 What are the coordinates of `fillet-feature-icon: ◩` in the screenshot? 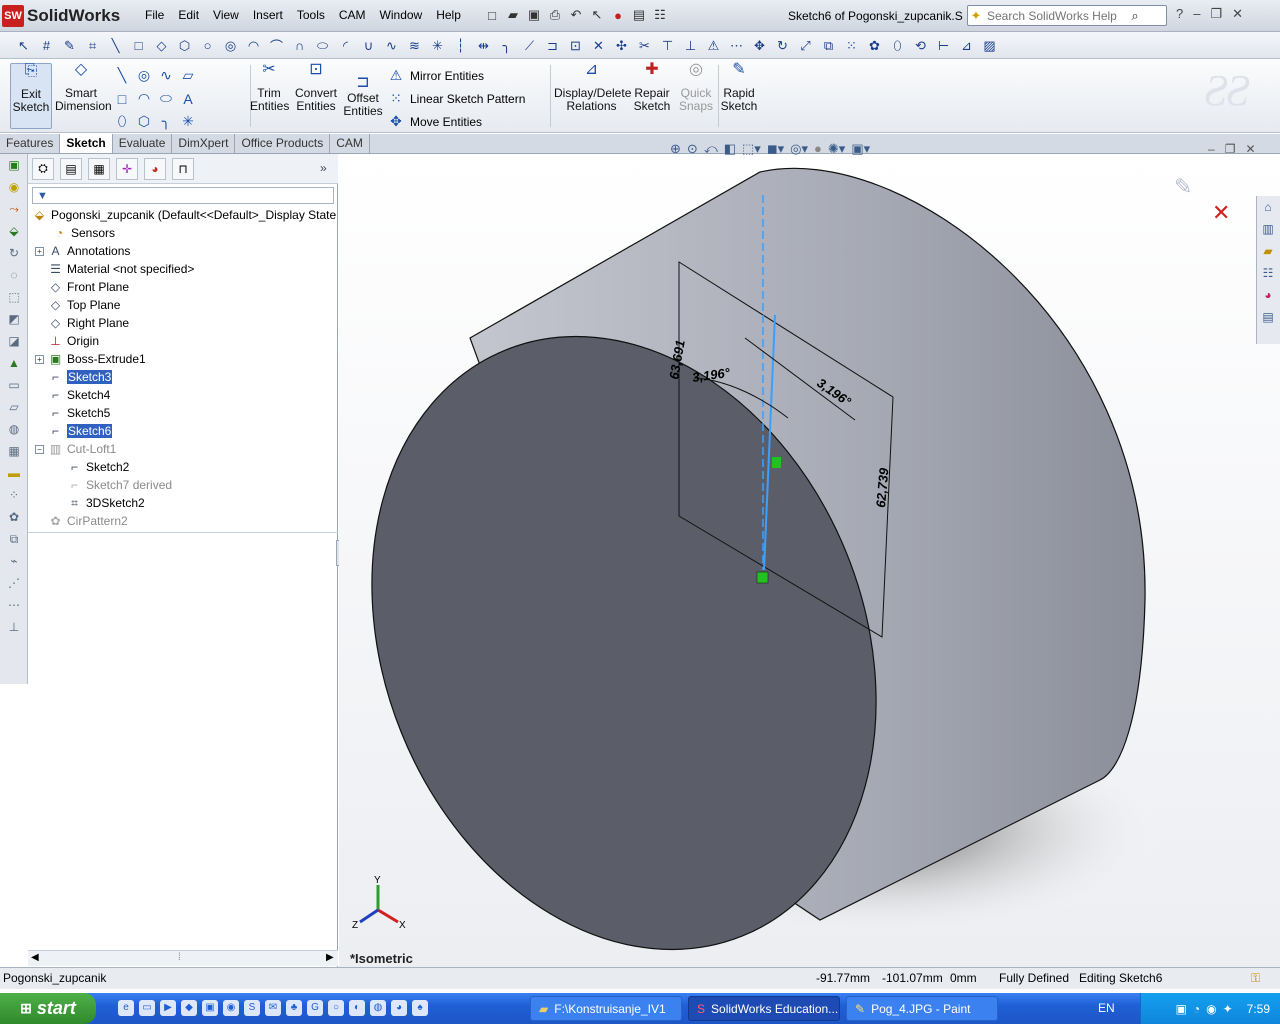 It's located at (14, 321).